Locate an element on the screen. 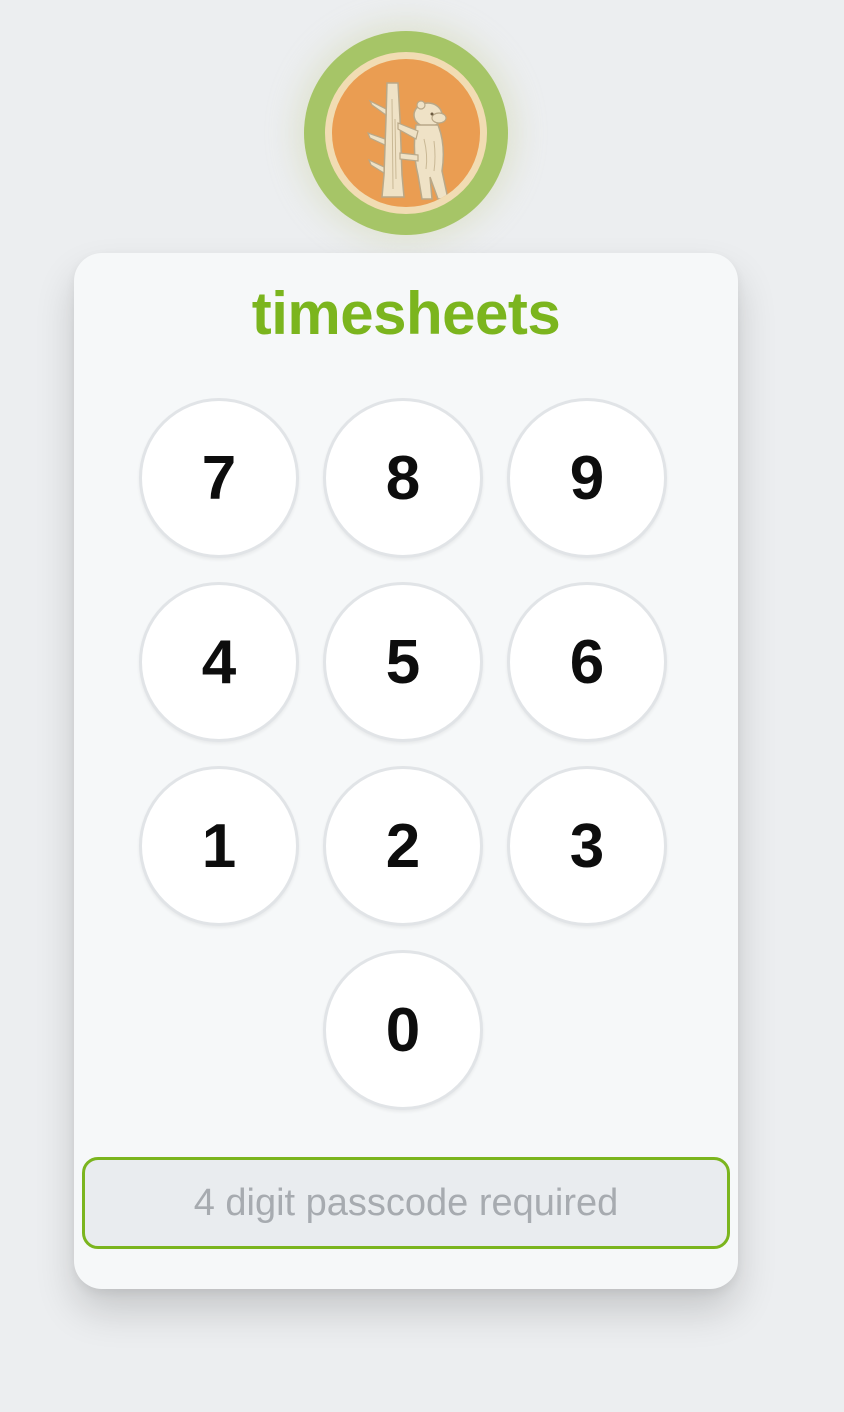 The height and width of the screenshot is (1412, 844). bear-climbing-tree-logo-icon is located at coordinates (406, 133).